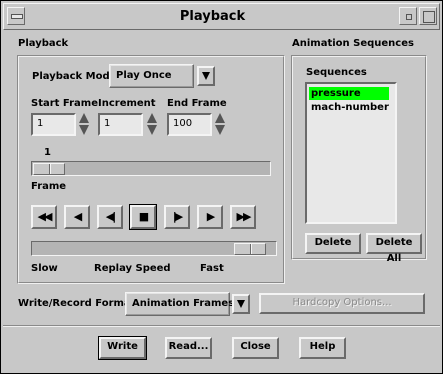 This screenshot has width=443, height=374. I want to click on step-back-frame-icon: ◀|, so click(110, 216).